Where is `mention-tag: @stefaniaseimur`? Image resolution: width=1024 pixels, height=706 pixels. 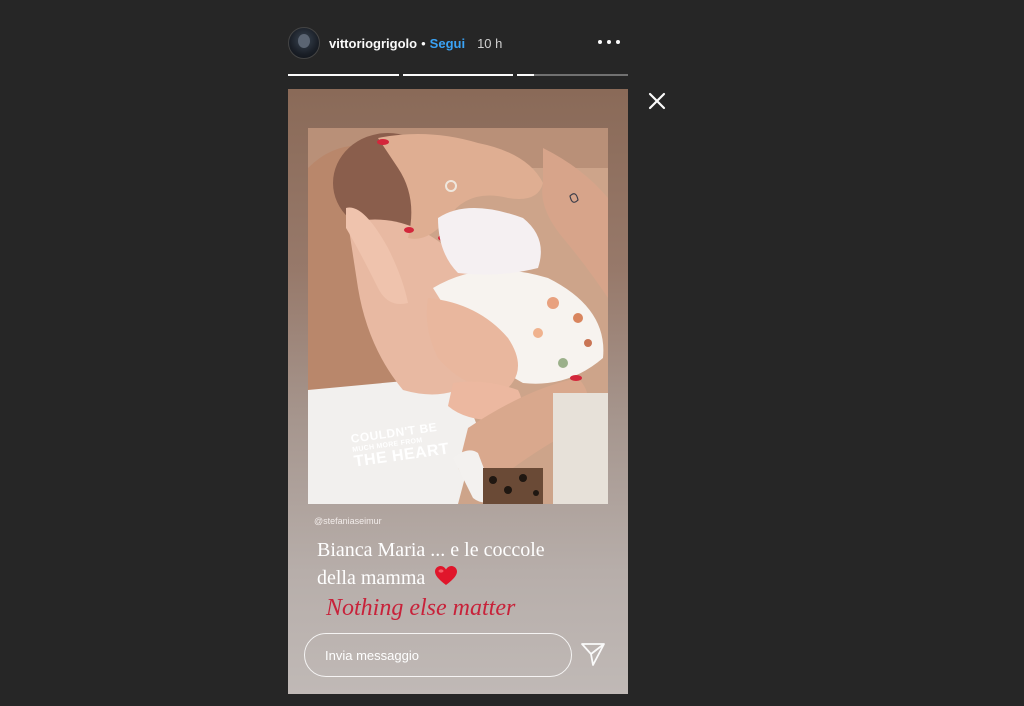
mention-tag: @stefaniaseimur is located at coordinates (348, 521).